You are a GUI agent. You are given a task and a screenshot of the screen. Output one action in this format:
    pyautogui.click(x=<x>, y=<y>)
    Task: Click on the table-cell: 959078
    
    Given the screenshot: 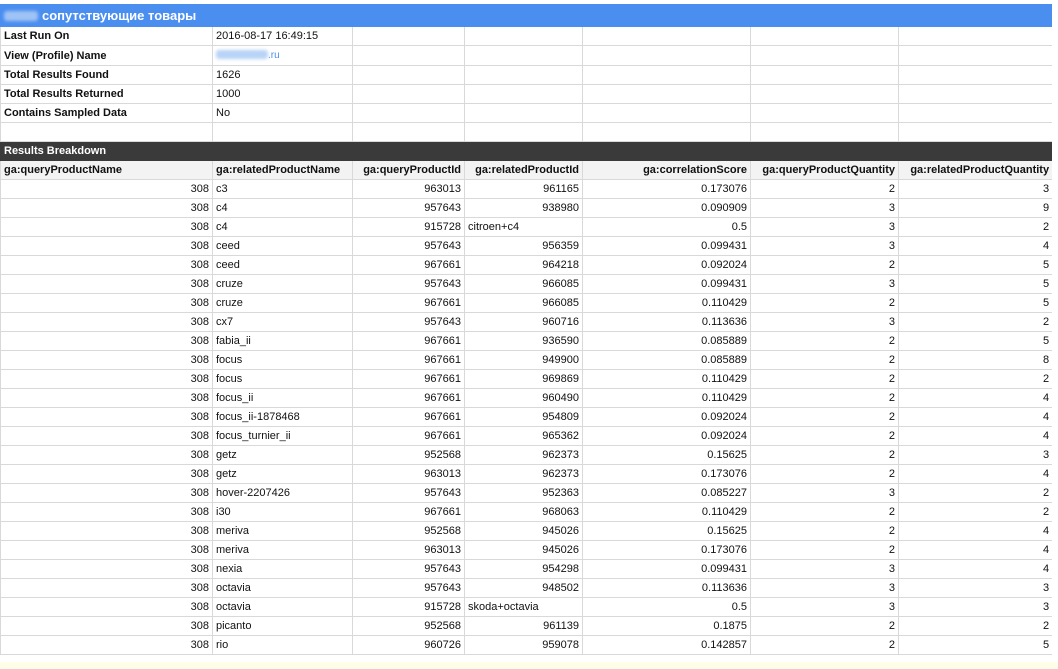 What is the action you would take?
    pyautogui.click(x=523, y=645)
    